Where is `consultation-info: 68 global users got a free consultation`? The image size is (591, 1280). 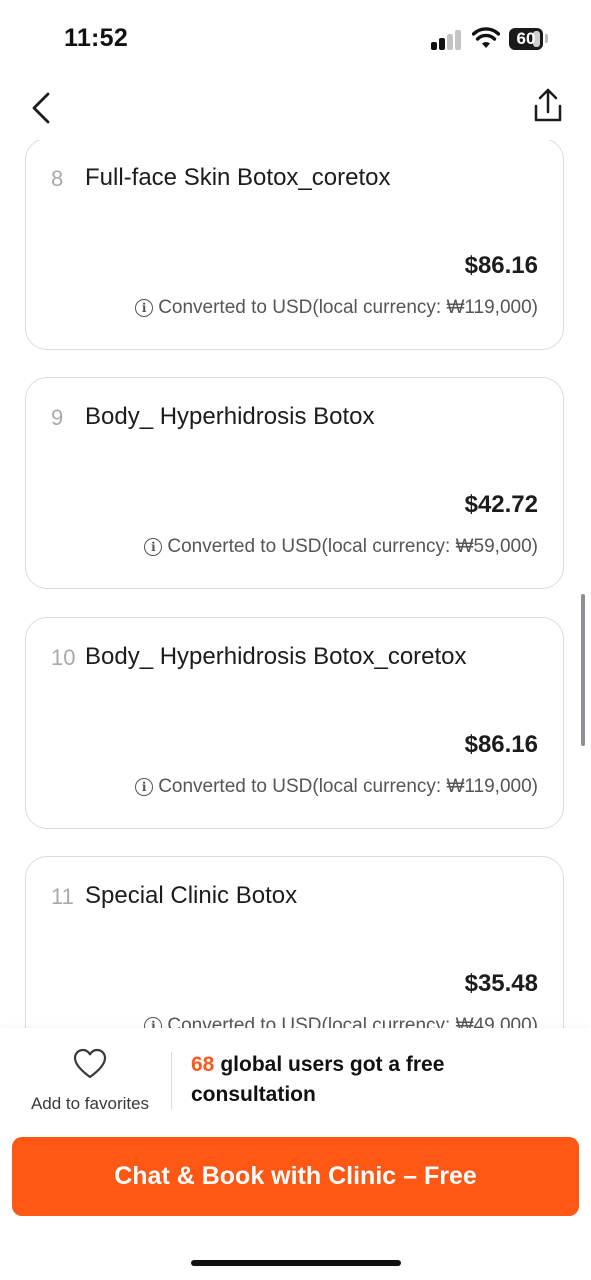 consultation-info: 68 global users got a free consultation is located at coordinates (341, 1080).